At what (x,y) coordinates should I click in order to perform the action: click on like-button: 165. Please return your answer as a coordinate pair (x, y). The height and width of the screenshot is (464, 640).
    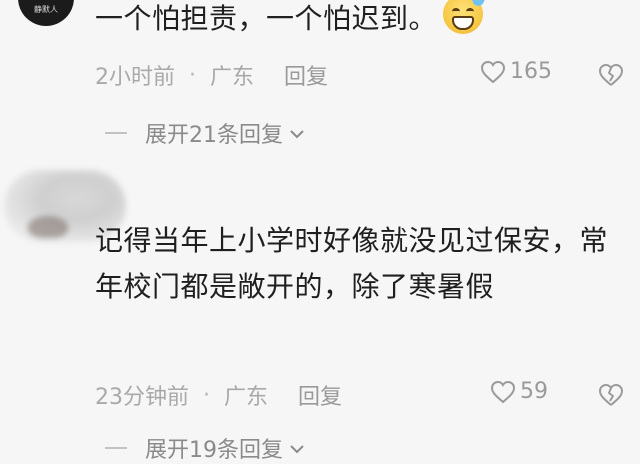
    Looking at the image, I should click on (516, 71).